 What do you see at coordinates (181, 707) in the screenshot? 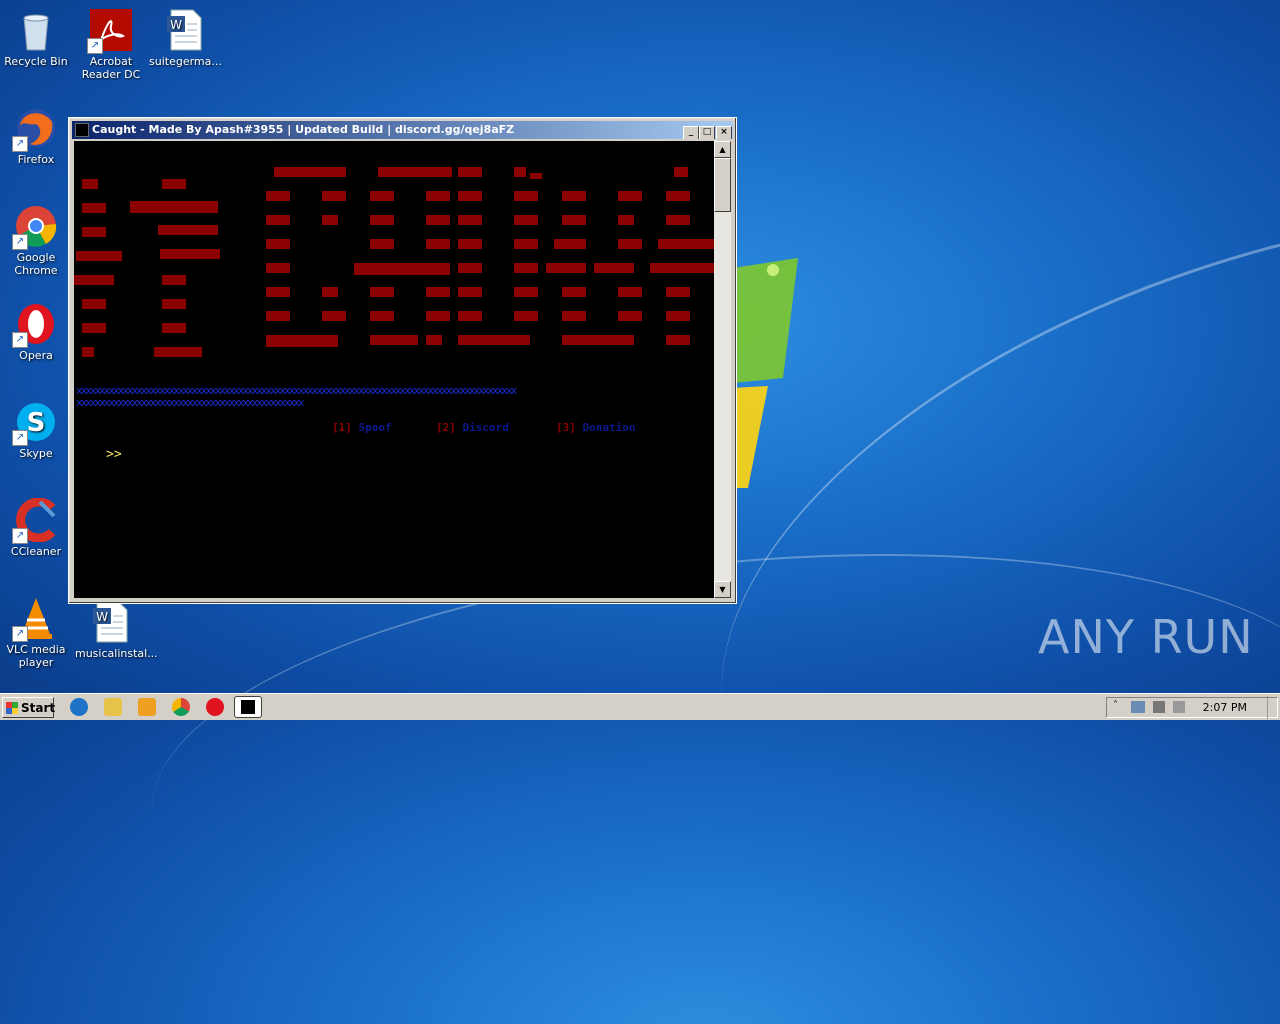
I see `chrome-taskbar-icon` at bounding box center [181, 707].